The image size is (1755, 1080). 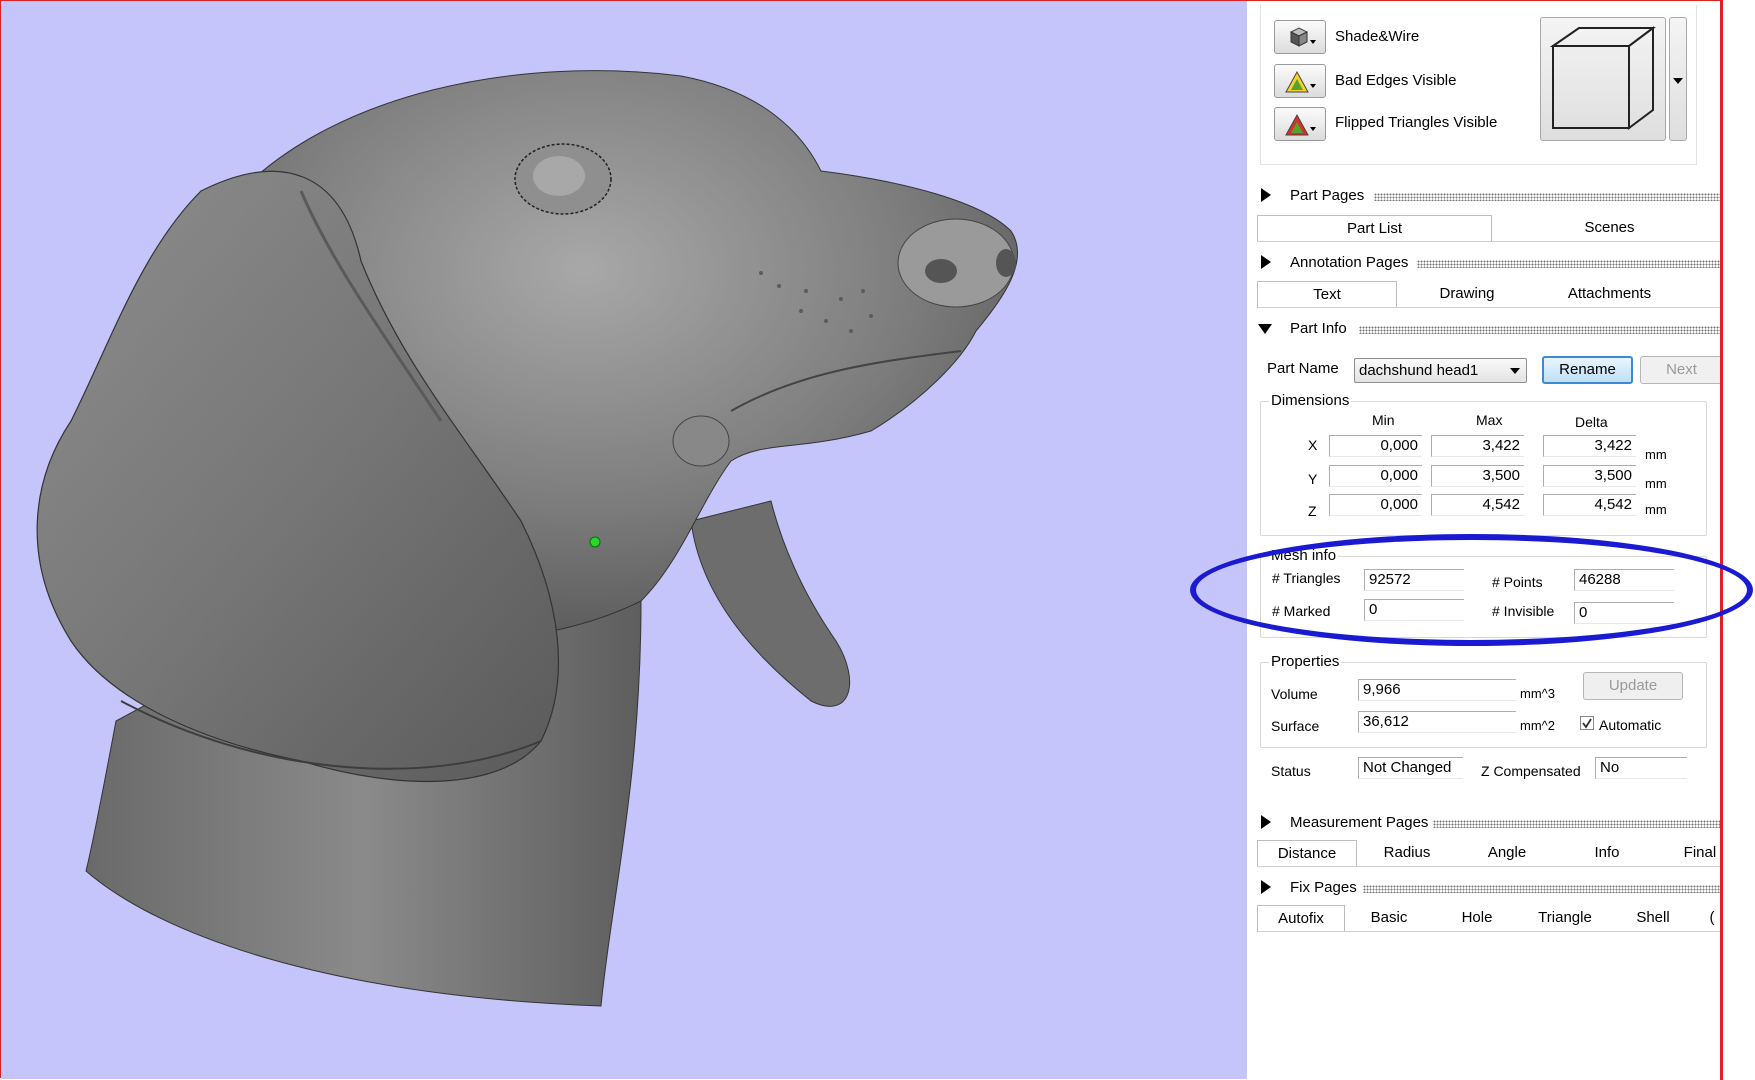 I want to click on z-compensated-field: No, so click(x=1641, y=768).